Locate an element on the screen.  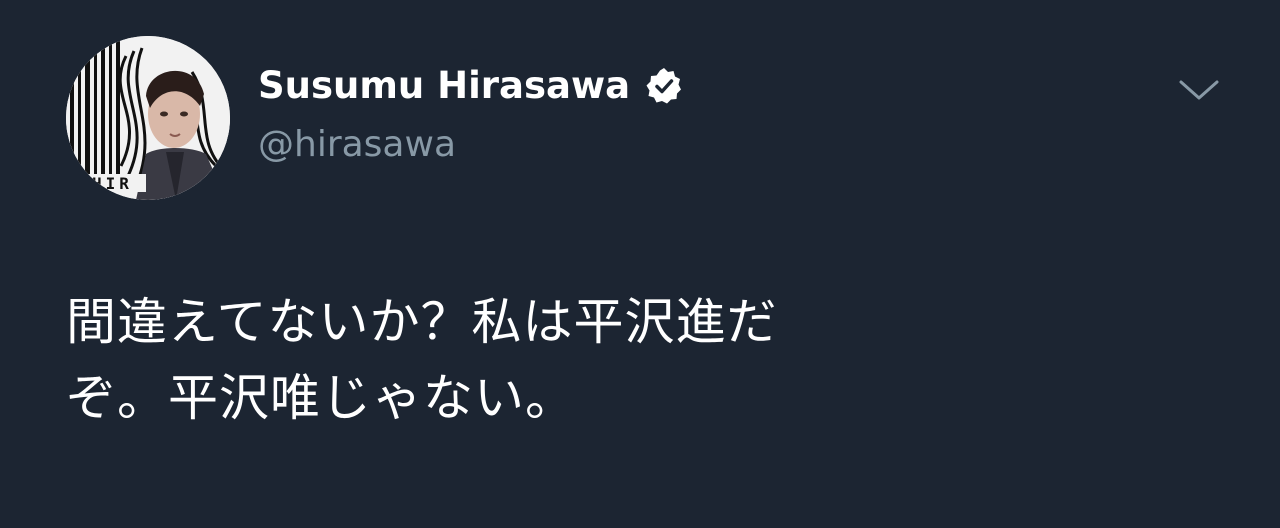
avatar-text: HIR is located at coordinates (112, 183).